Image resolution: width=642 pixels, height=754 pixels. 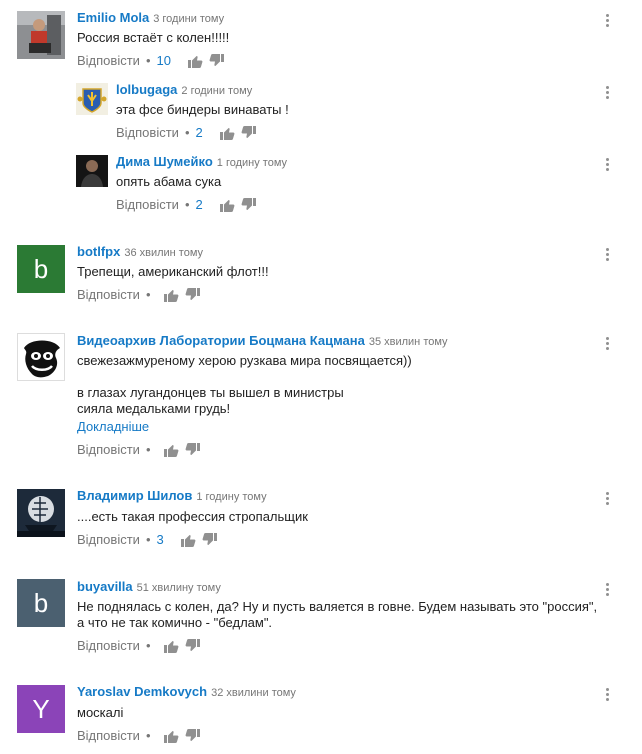 I want to click on avatar: Y, so click(x=41, y=709).